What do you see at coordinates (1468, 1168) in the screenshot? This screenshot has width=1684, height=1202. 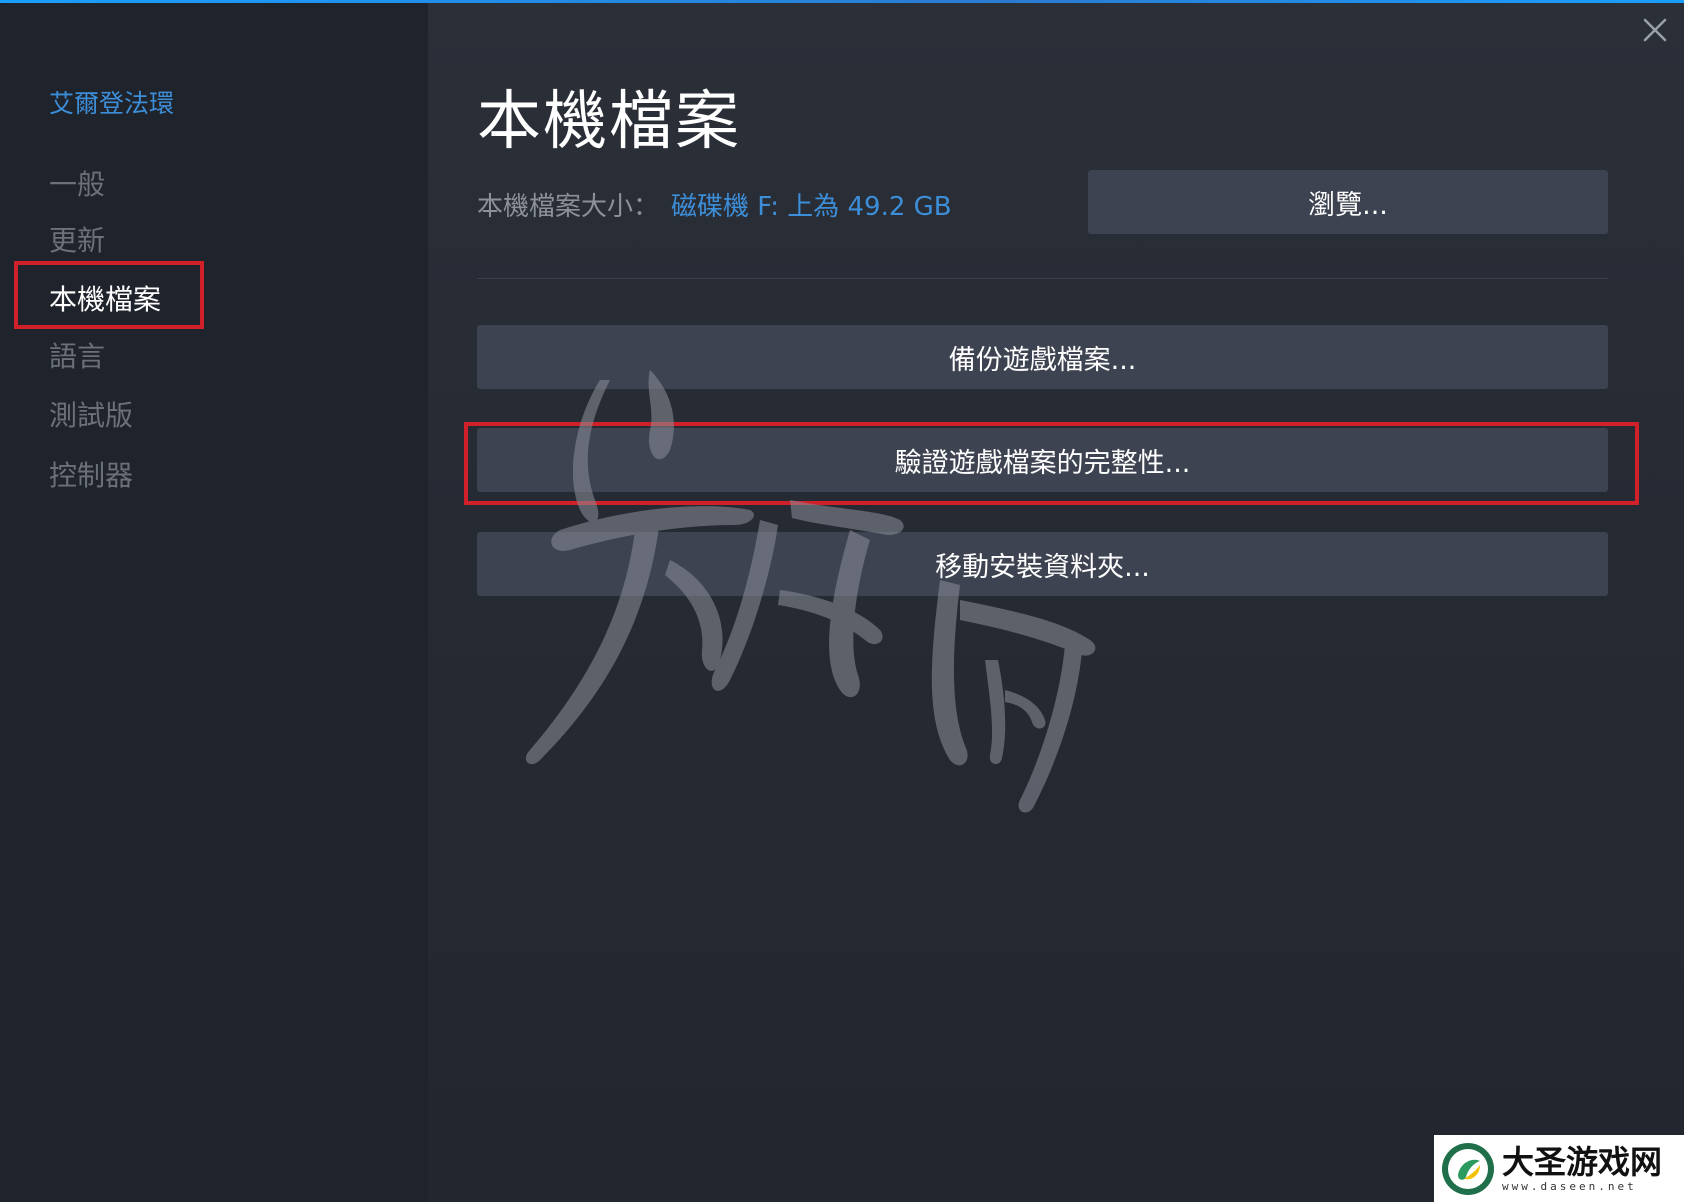 I see `logo-emblem-icon` at bounding box center [1468, 1168].